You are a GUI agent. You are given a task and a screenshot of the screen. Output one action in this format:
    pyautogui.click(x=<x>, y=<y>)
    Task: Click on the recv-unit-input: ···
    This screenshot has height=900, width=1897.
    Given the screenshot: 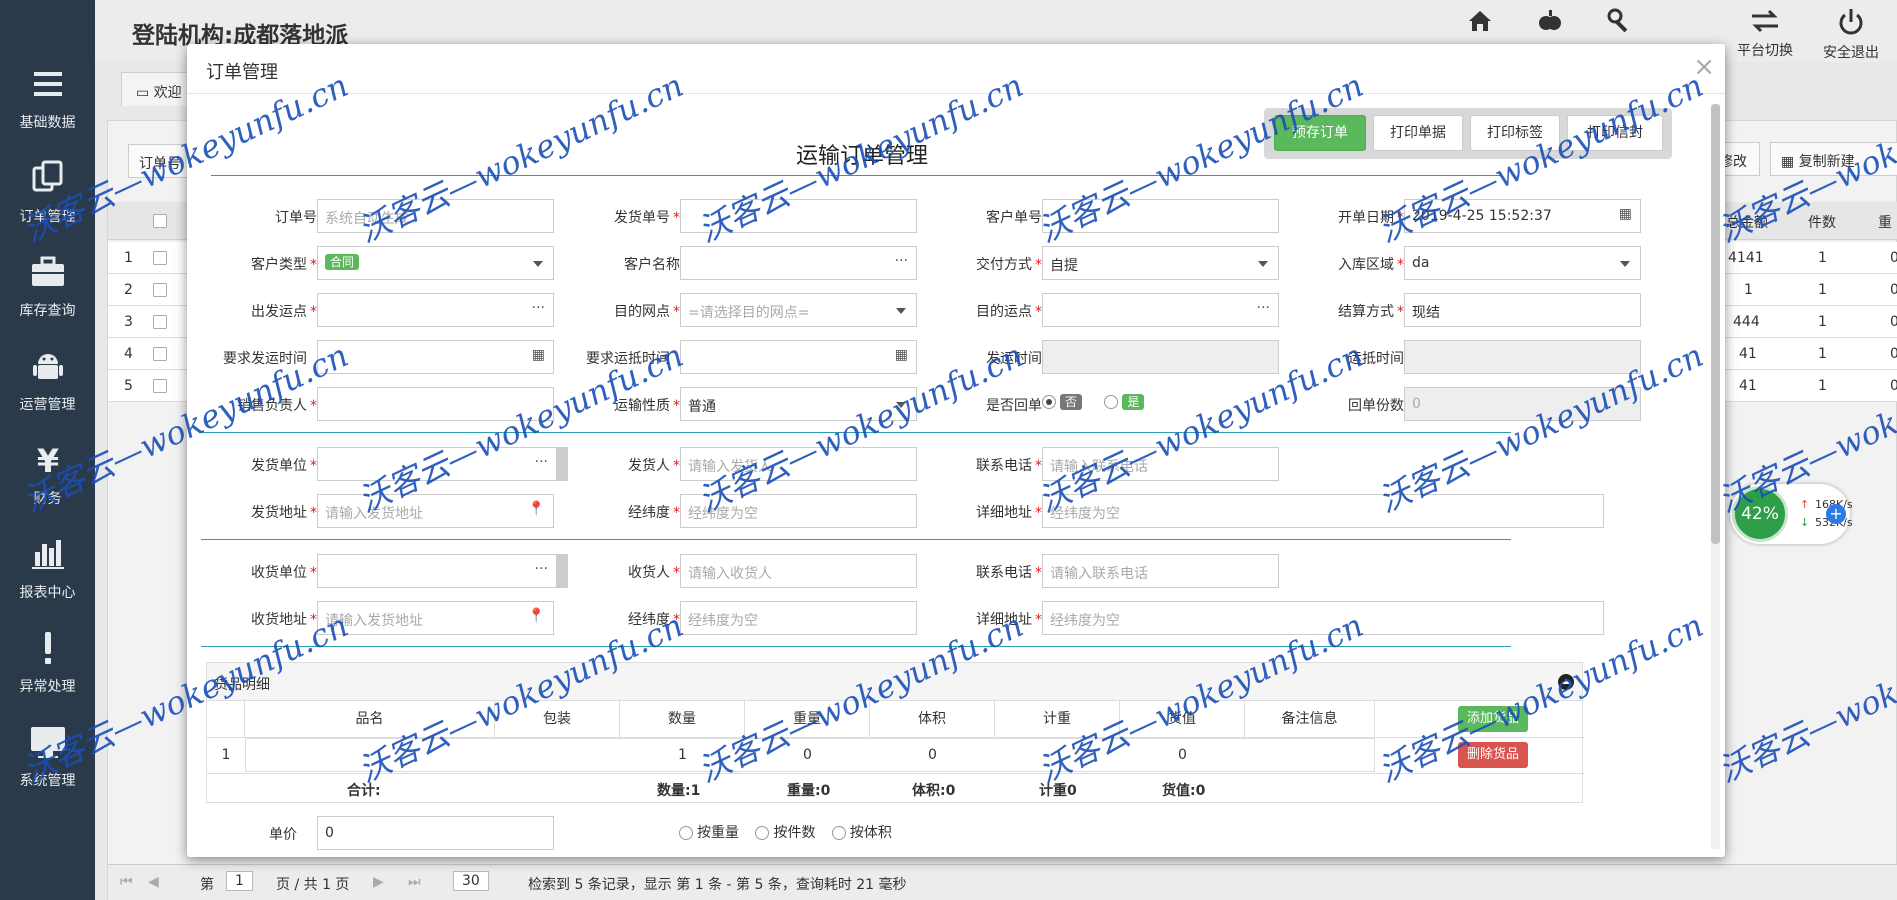 What is the action you would take?
    pyautogui.click(x=442, y=571)
    